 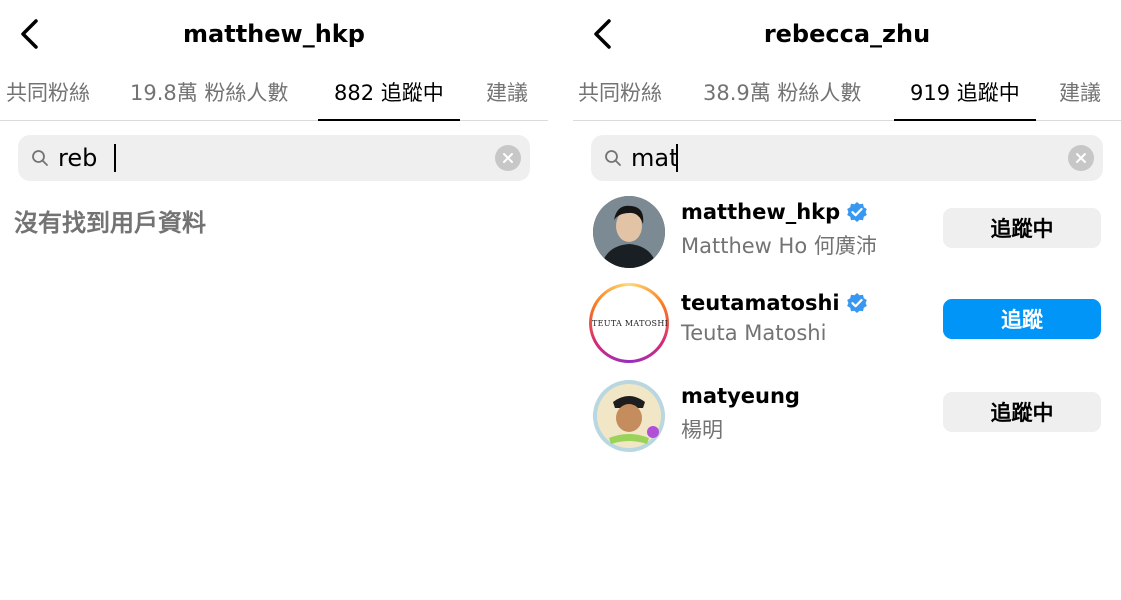 What do you see at coordinates (847, 416) in the screenshot?
I see `user-result-row: matyeung 楊明 追蹤中` at bounding box center [847, 416].